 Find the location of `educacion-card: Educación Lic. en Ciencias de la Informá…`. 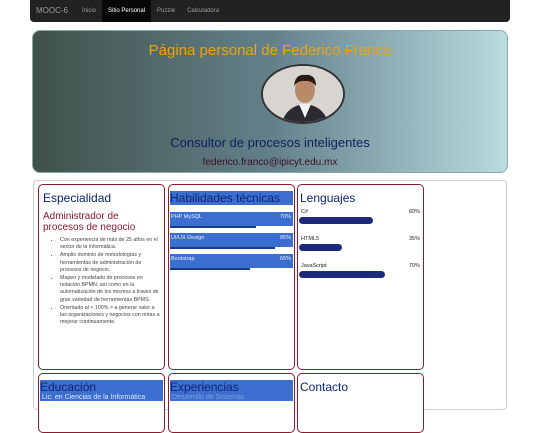

educacion-card: Educación Lic. en Ciencias de la Informá… is located at coordinates (101, 403).